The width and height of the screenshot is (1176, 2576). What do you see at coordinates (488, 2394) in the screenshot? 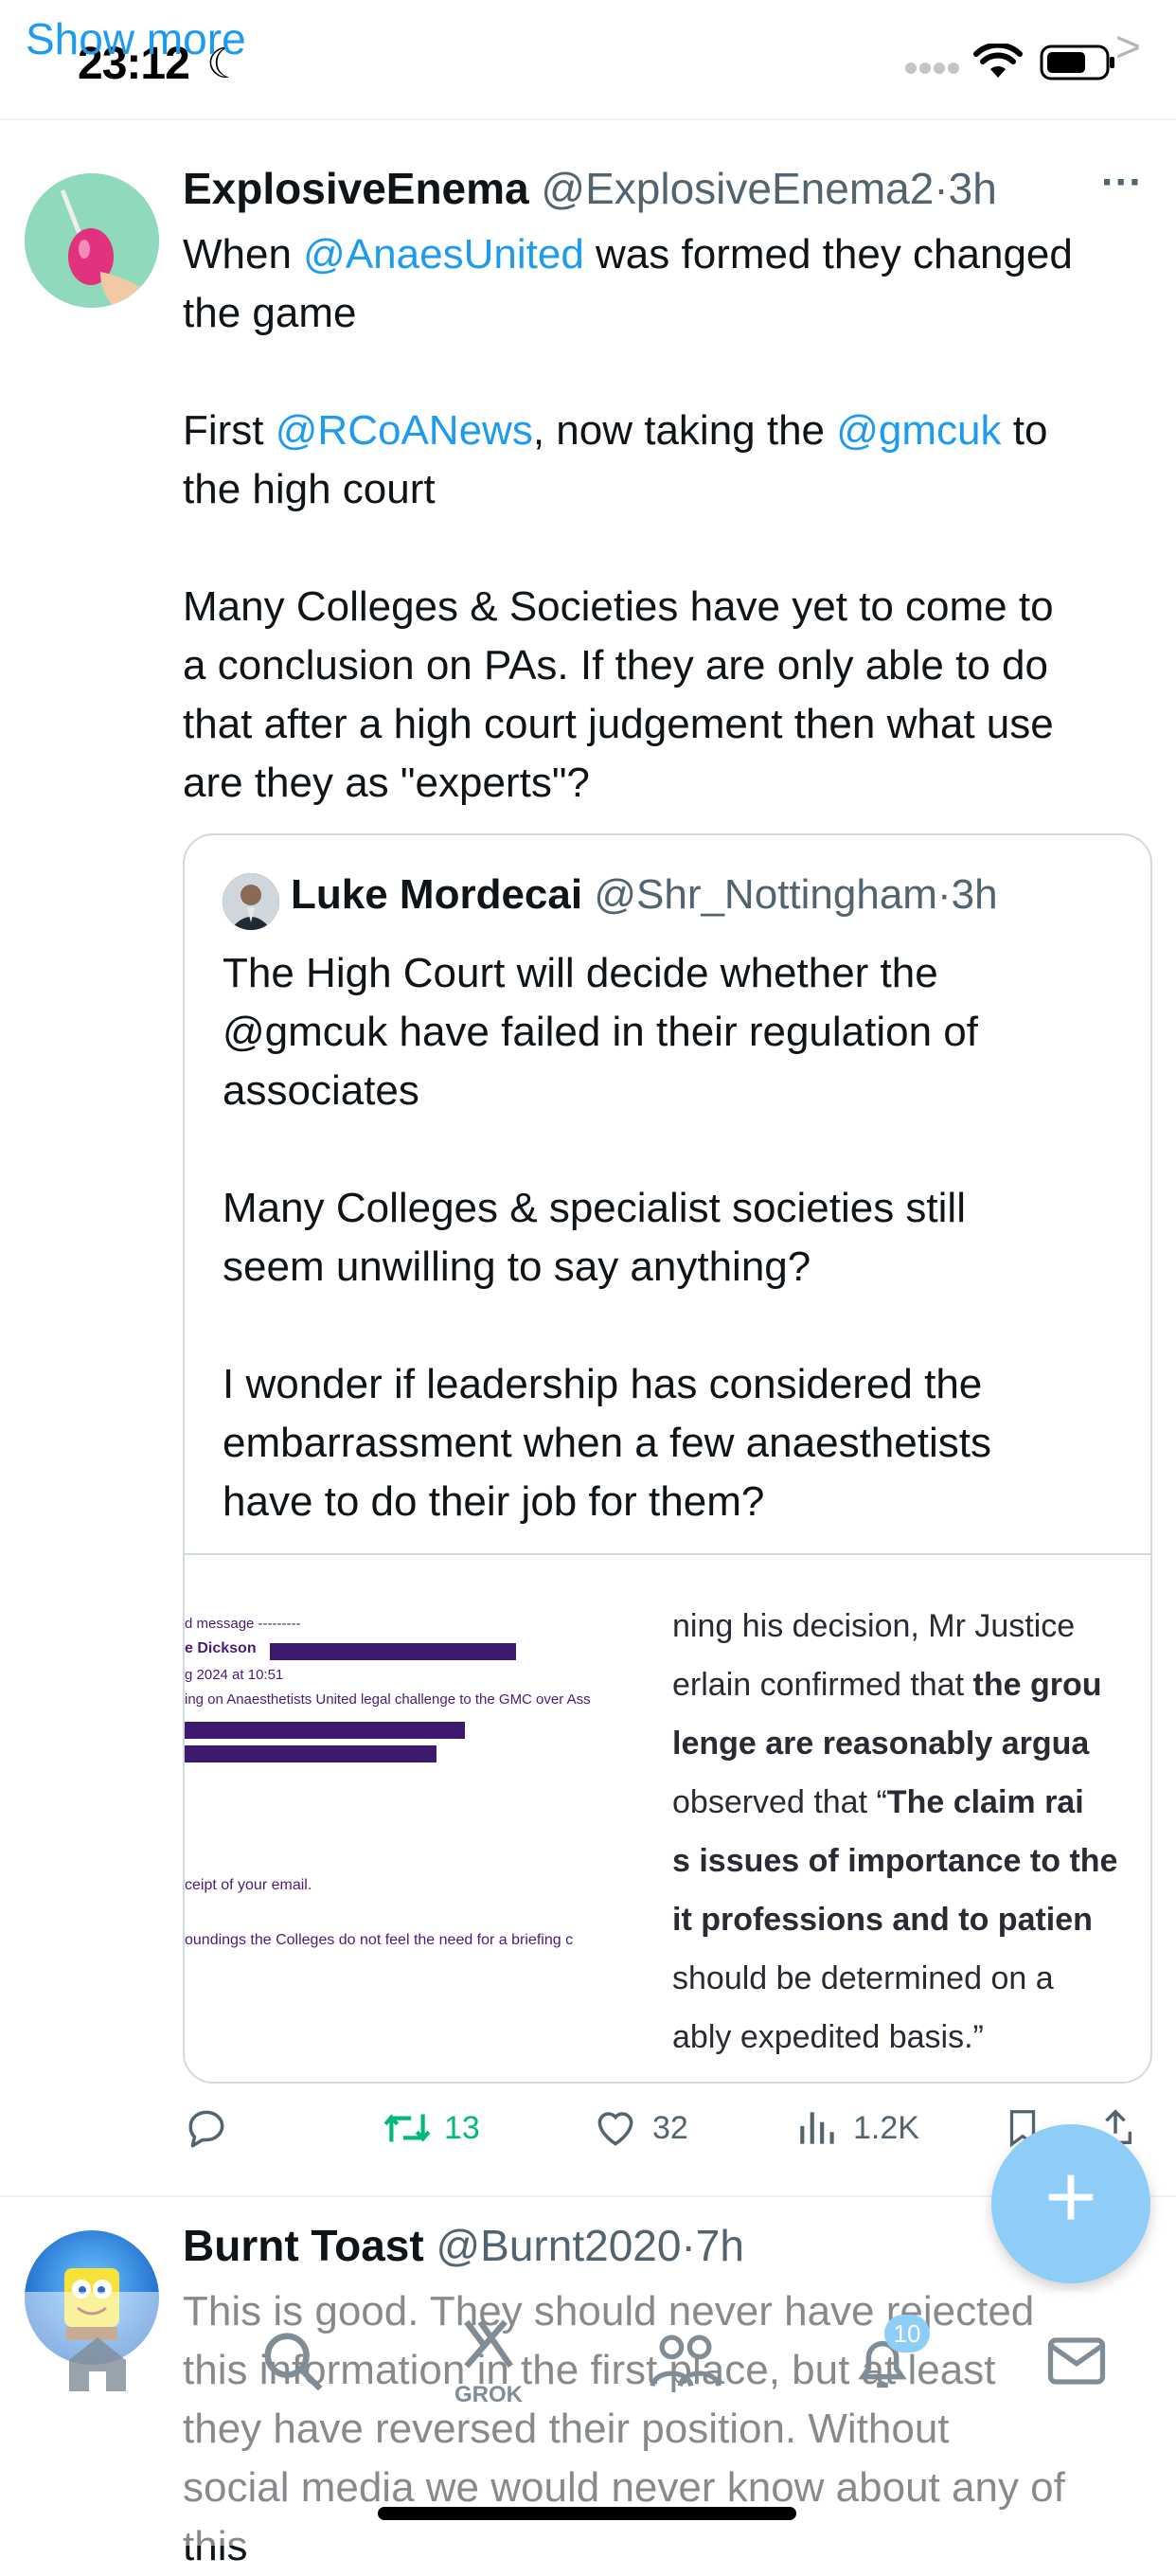
I see `grok-label: GROK` at bounding box center [488, 2394].